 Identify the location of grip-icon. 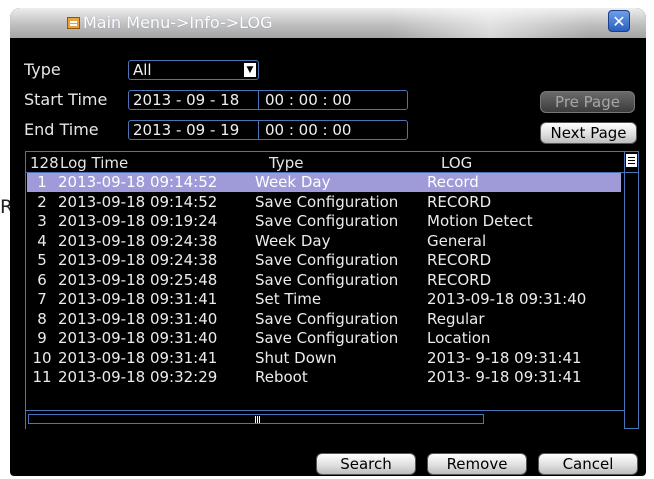
(257, 419).